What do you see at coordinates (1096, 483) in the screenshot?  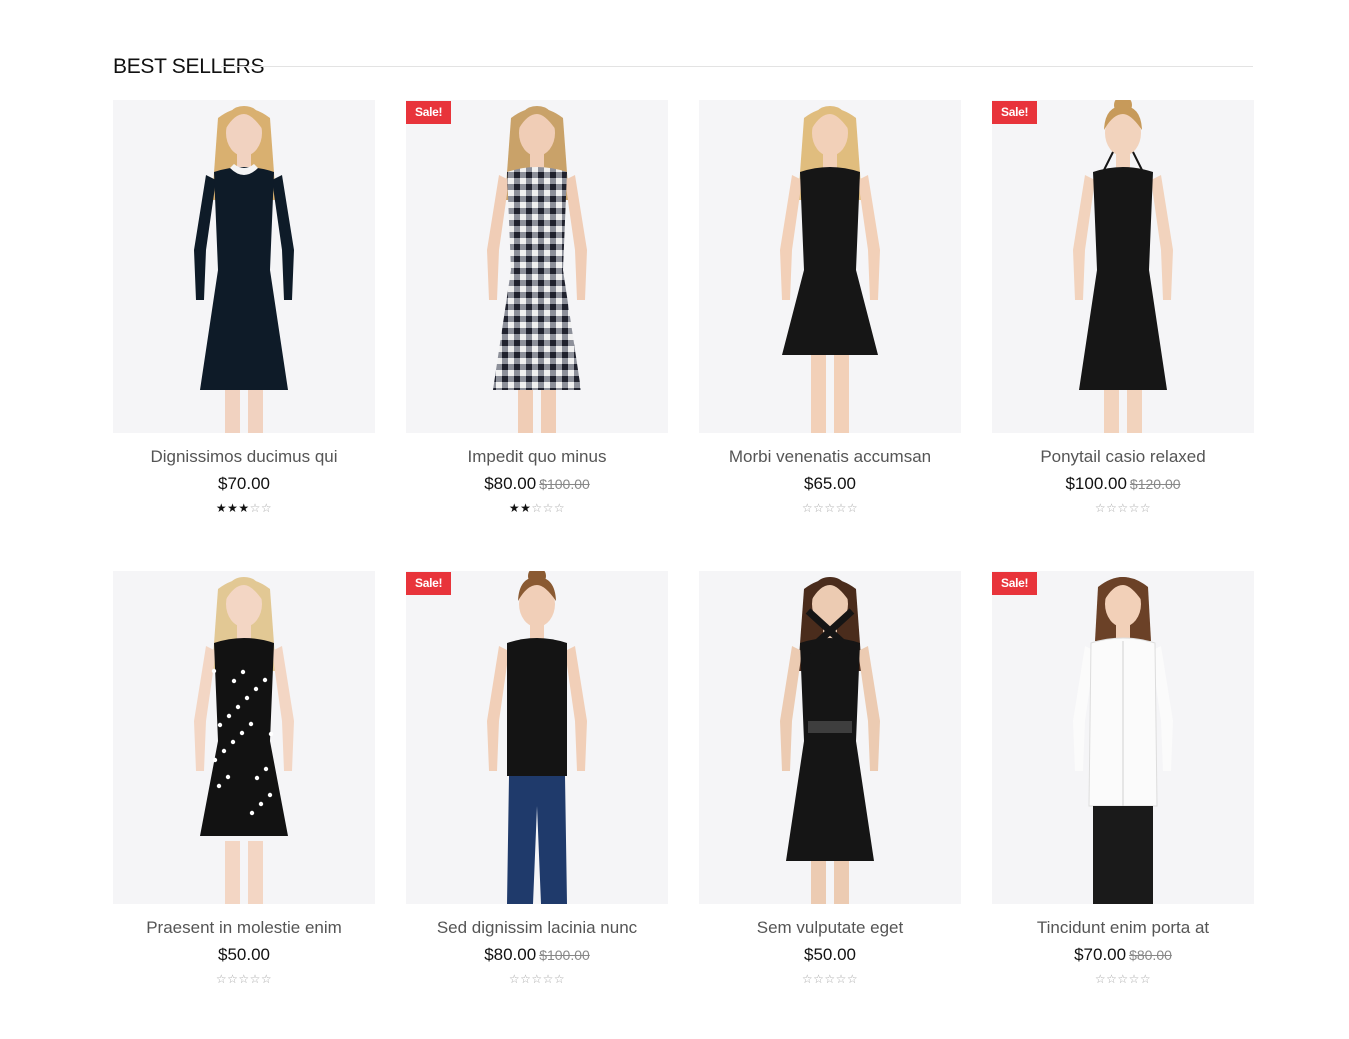 I see `current-price: $100.00` at bounding box center [1096, 483].